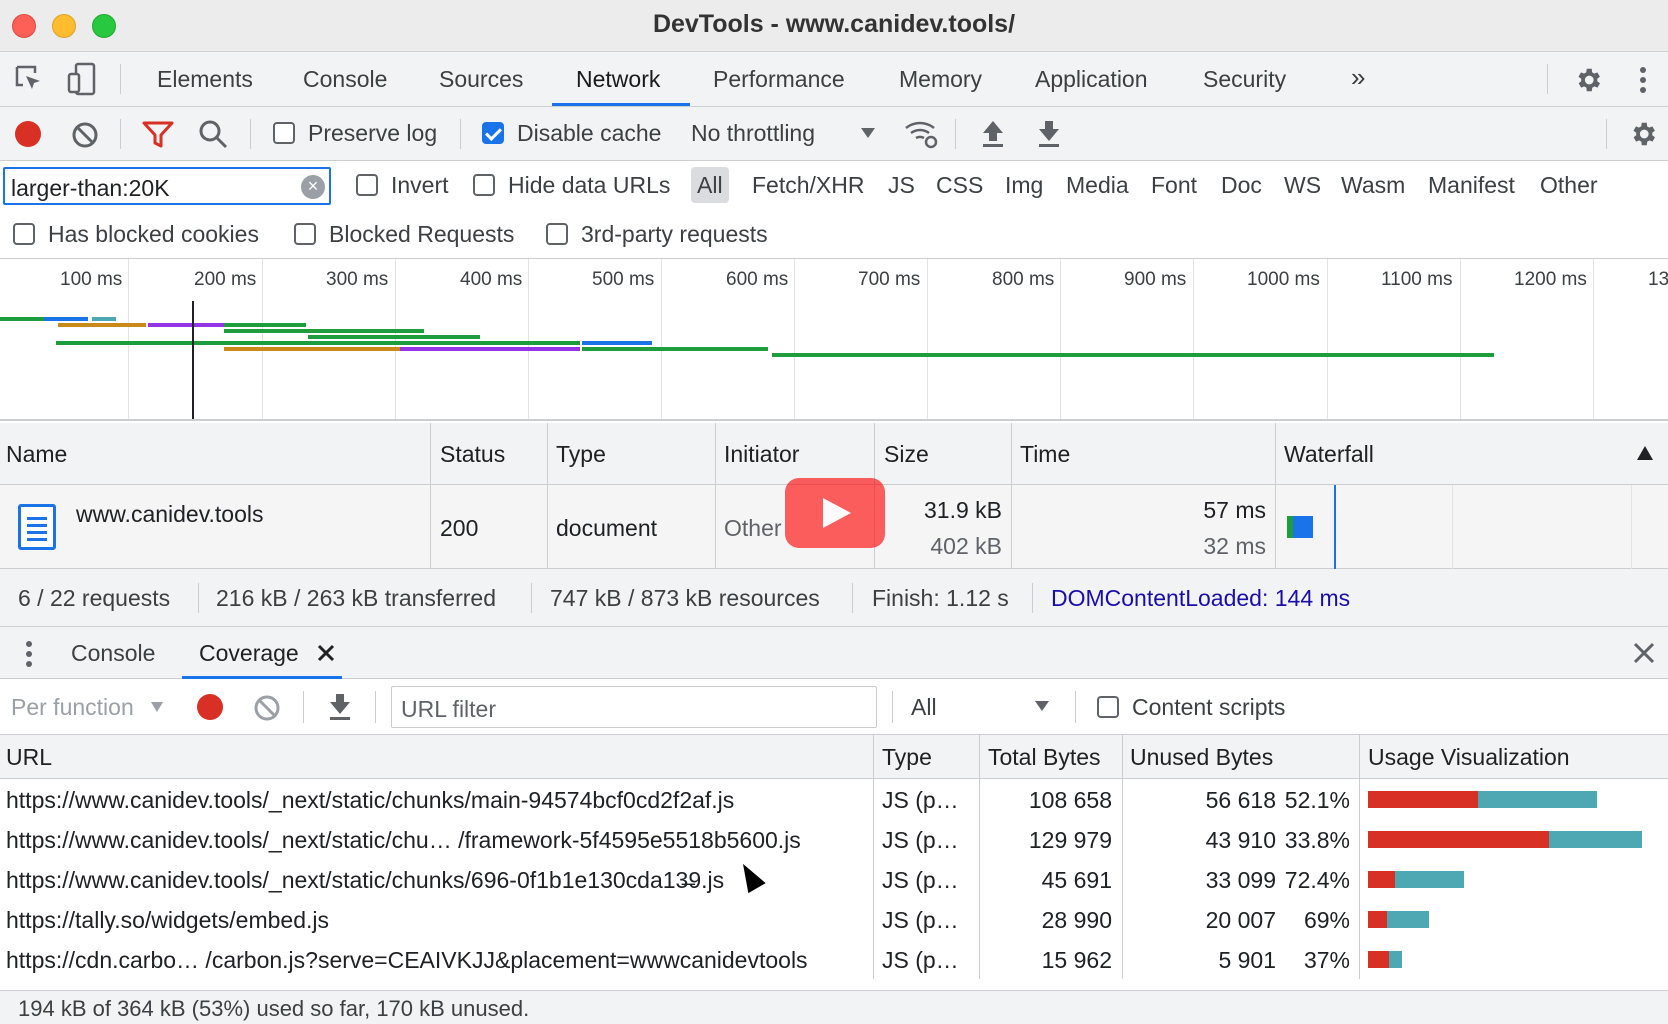 The width and height of the screenshot is (1668, 1024). Describe the element at coordinates (1569, 185) in the screenshot. I see `type-filter-other: Other` at that location.